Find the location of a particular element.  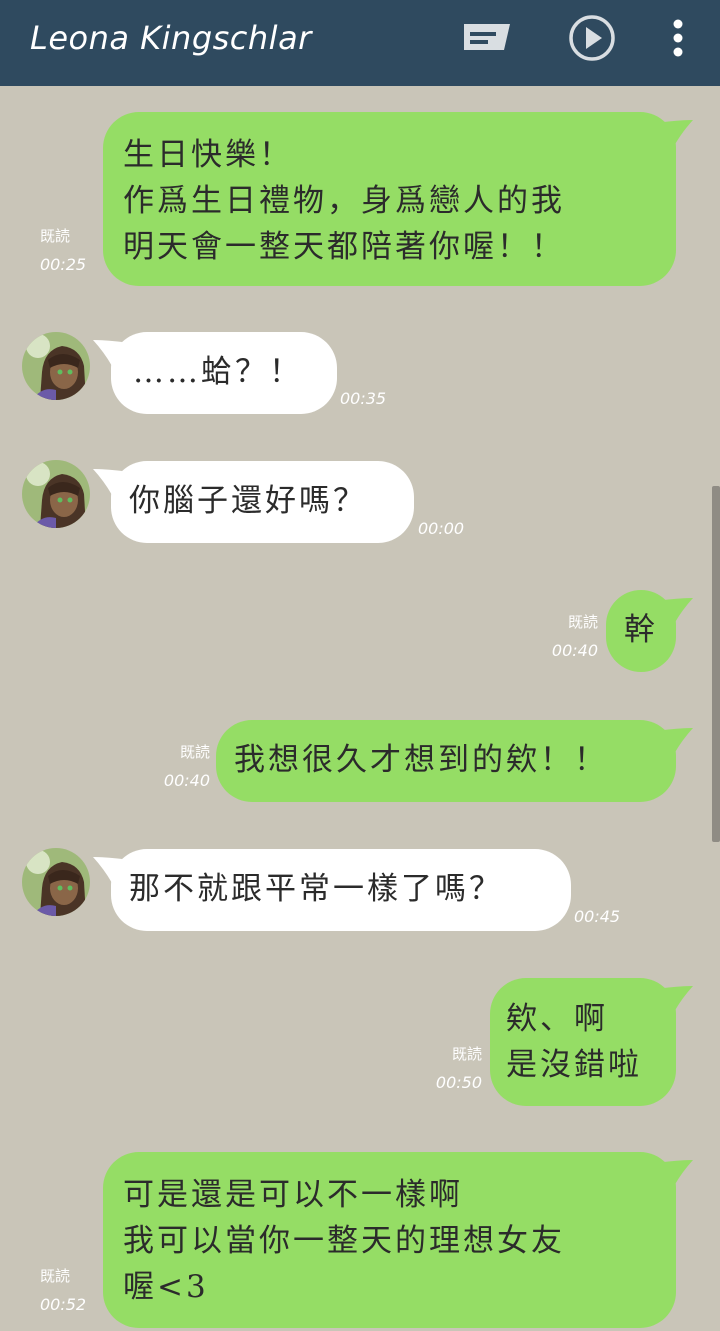

message-bubble: 生日快樂！ 作爲生日禮物，身爲戀人的我 明天會一整天都陪著你喔！！ is located at coordinates (389, 199).